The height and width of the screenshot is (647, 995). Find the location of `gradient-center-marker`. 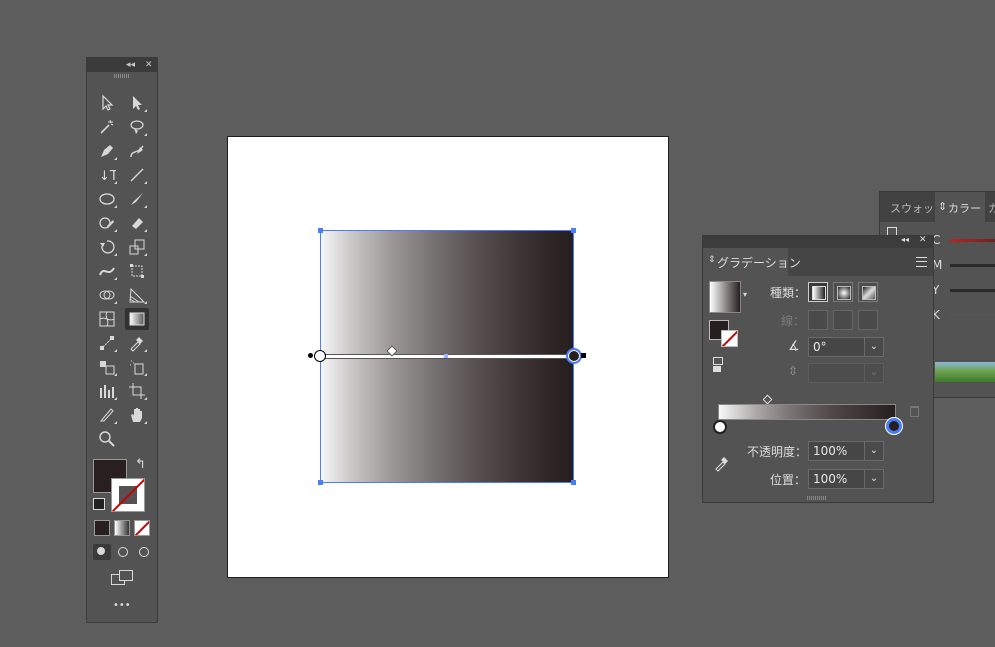

gradient-center-marker is located at coordinates (446, 356).